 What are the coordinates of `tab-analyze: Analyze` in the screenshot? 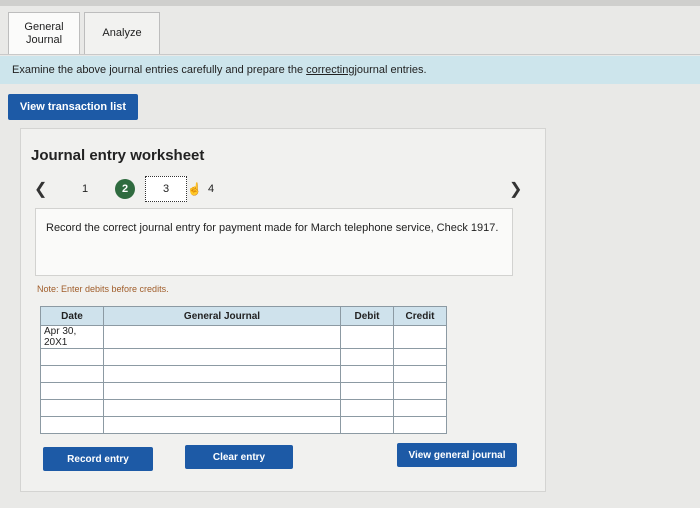 It's located at (122, 33).